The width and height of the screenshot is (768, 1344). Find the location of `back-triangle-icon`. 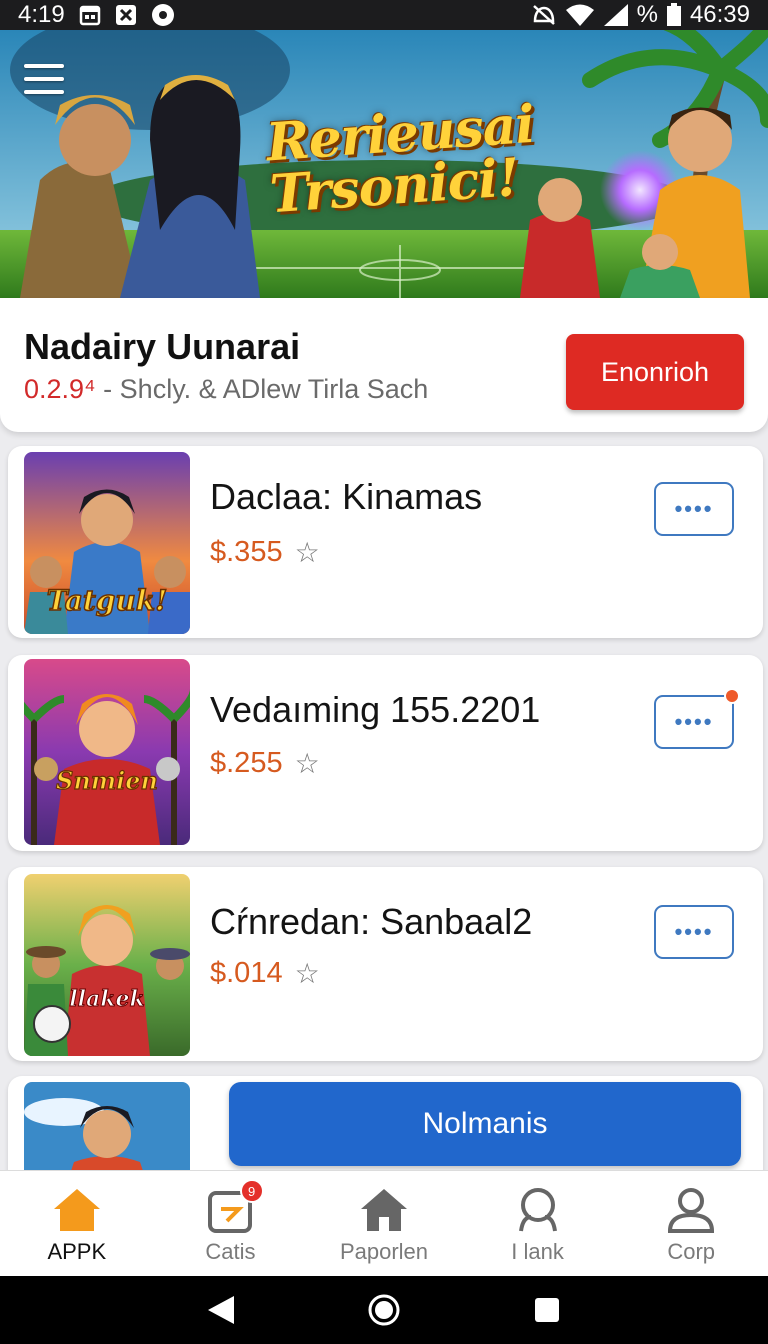

back-triangle-icon is located at coordinates (221, 1310).